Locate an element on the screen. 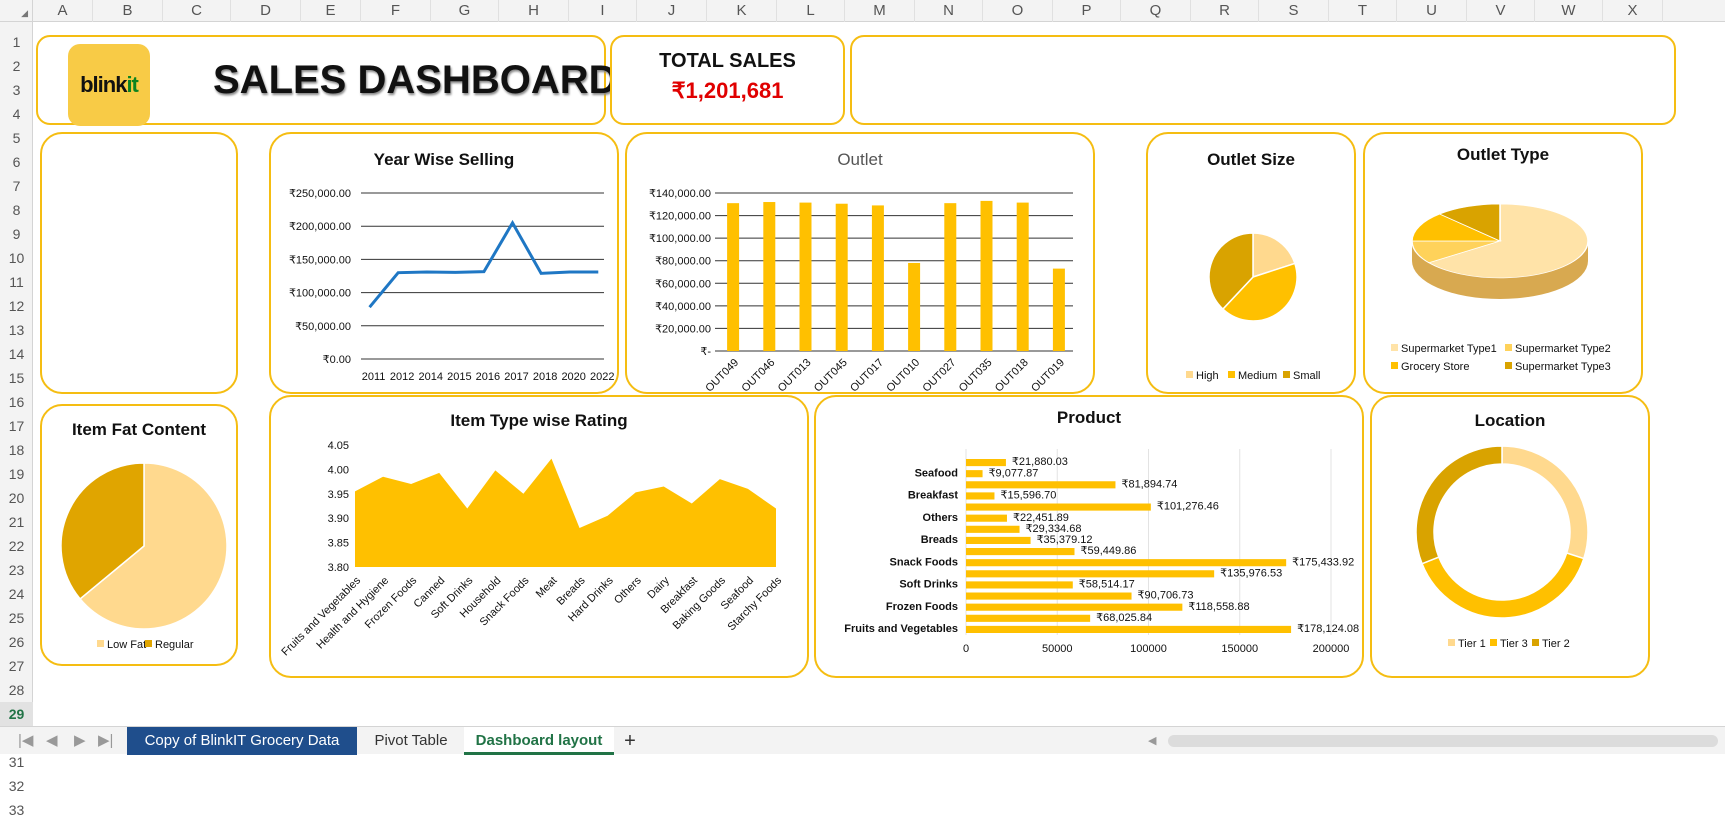  first-sheet-icon: |◀ is located at coordinates (25, 740).